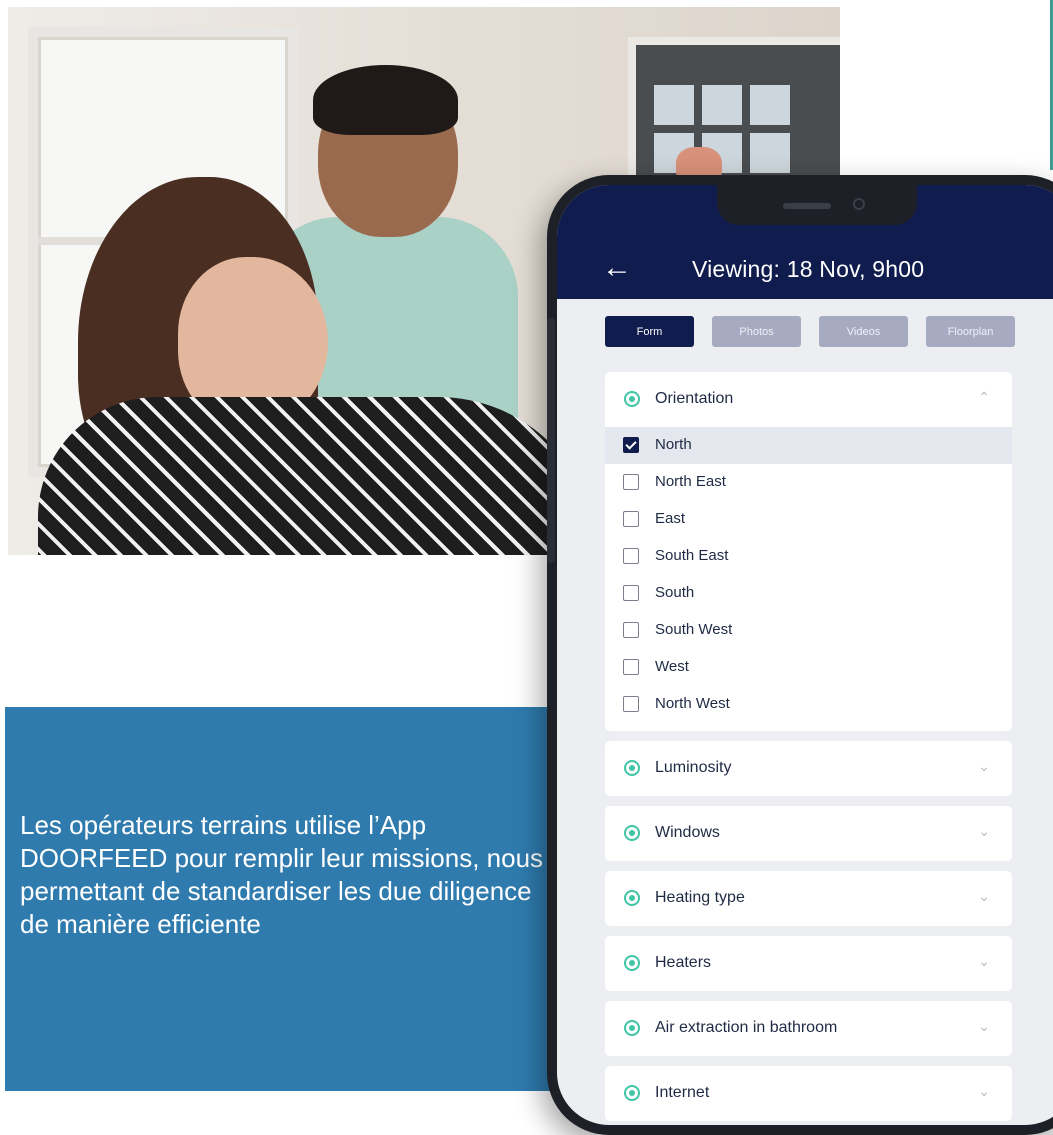  I want to click on phone-side-button, so click(551, 440).